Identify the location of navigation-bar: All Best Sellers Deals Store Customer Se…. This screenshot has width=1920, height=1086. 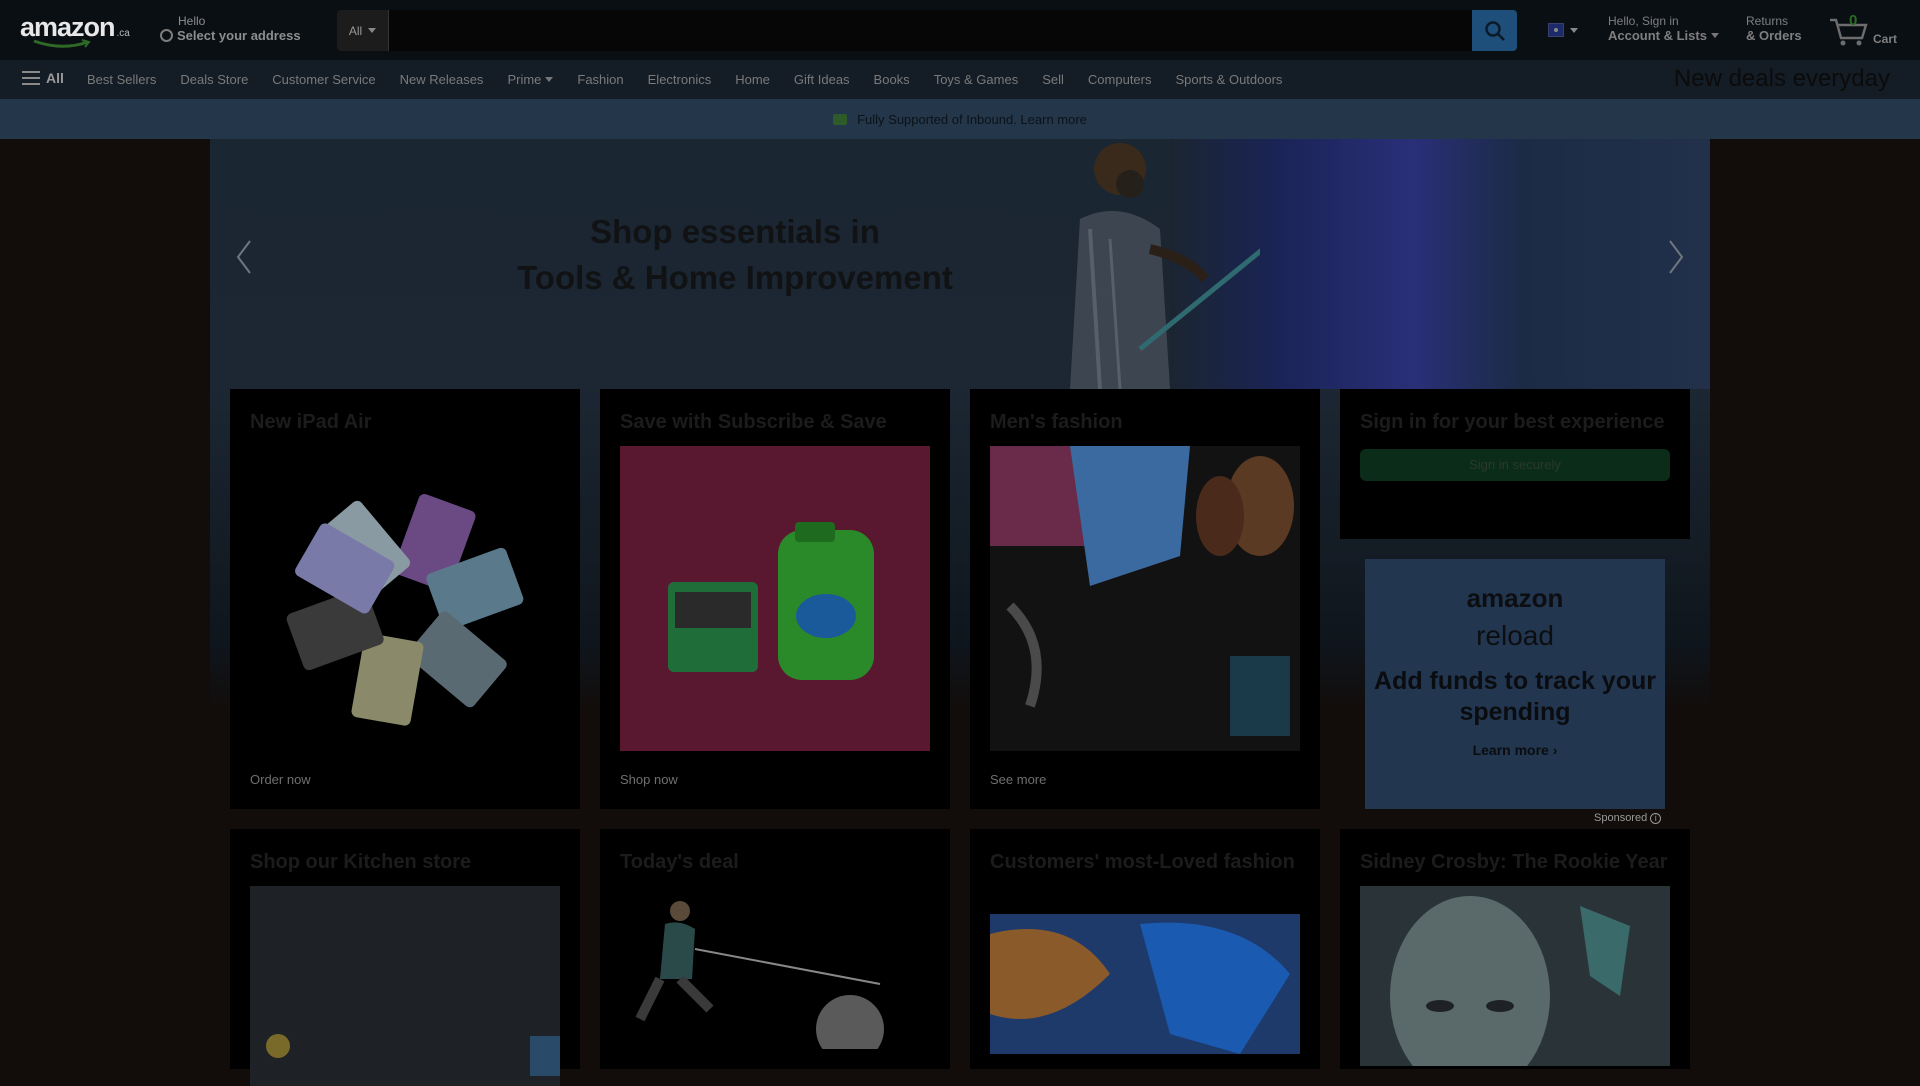
(960, 79).